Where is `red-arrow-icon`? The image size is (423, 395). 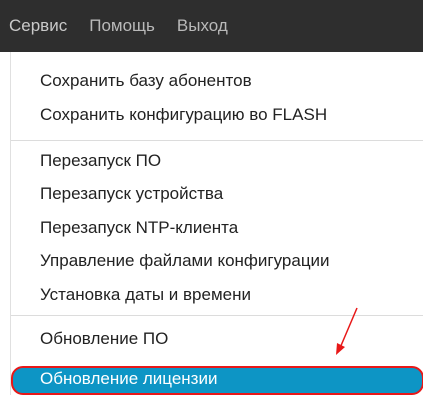
red-arrow-icon is located at coordinates (347, 331).